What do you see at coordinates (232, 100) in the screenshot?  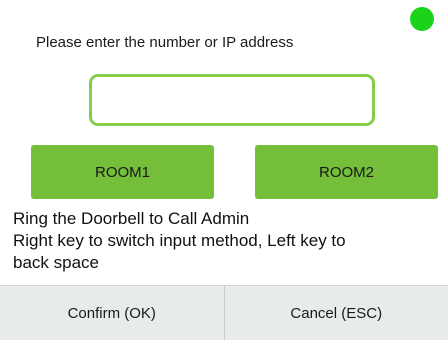 I see `number-or-ip-input` at bounding box center [232, 100].